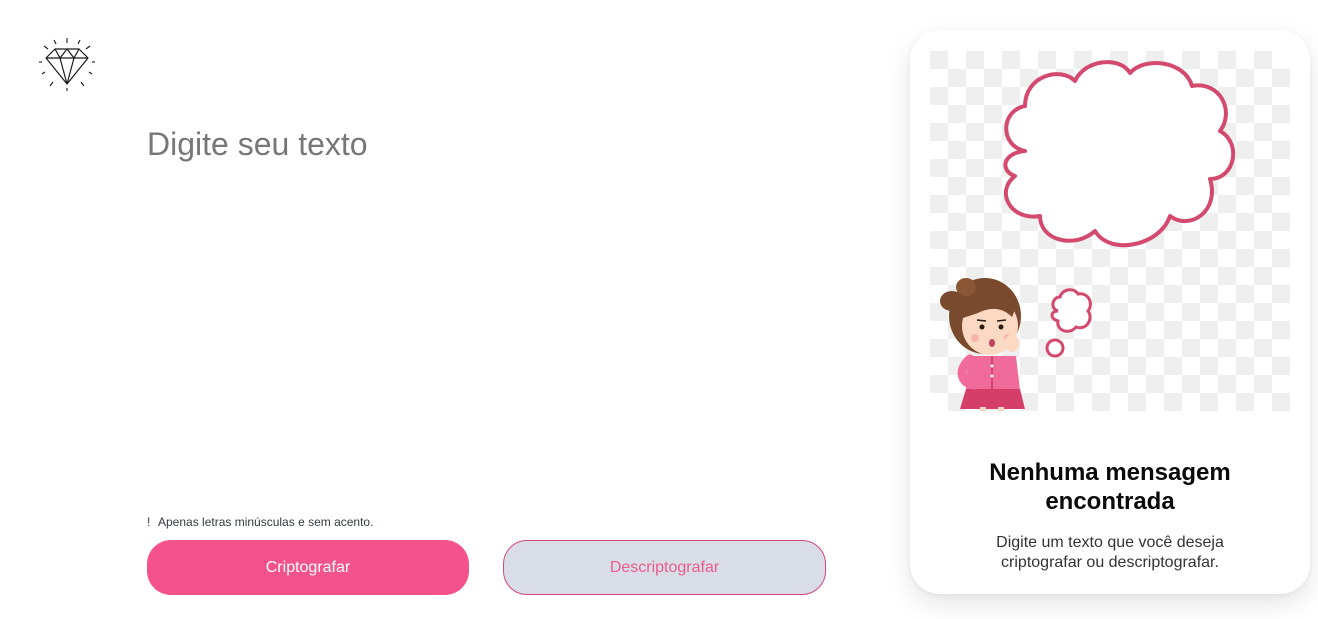  Describe the element at coordinates (149, 522) in the screenshot. I see `info-icon: !` at that location.